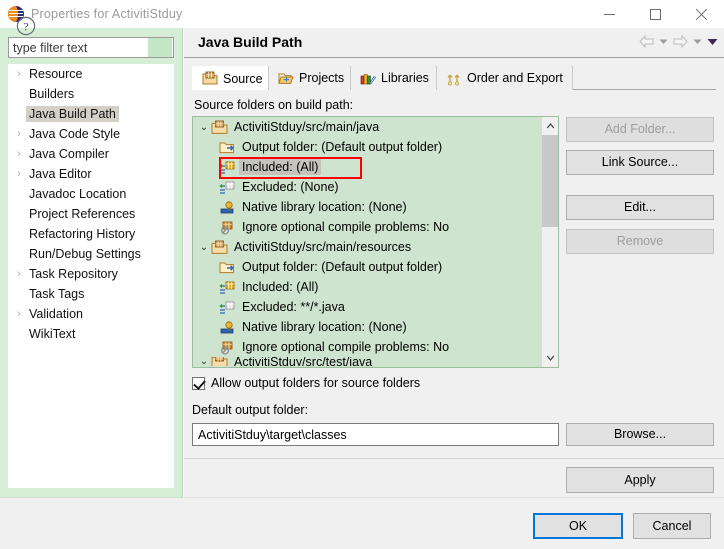  Describe the element at coordinates (701, 14) in the screenshot. I see `window-close-button` at that location.